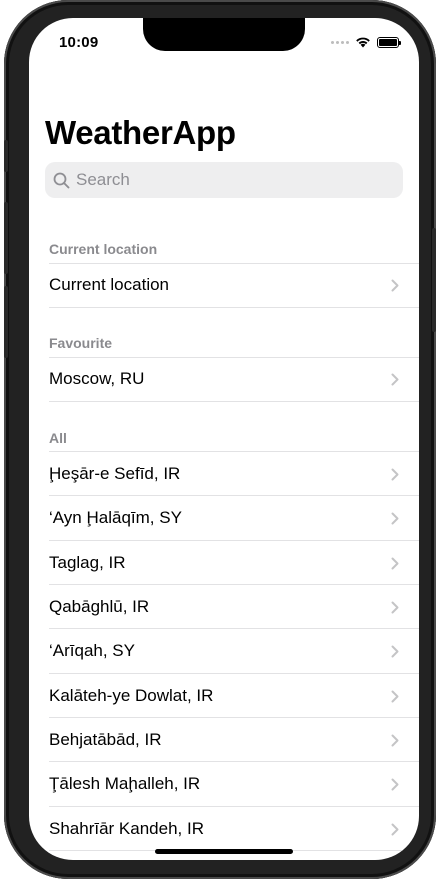  I want to click on status-icons, so click(366, 42).